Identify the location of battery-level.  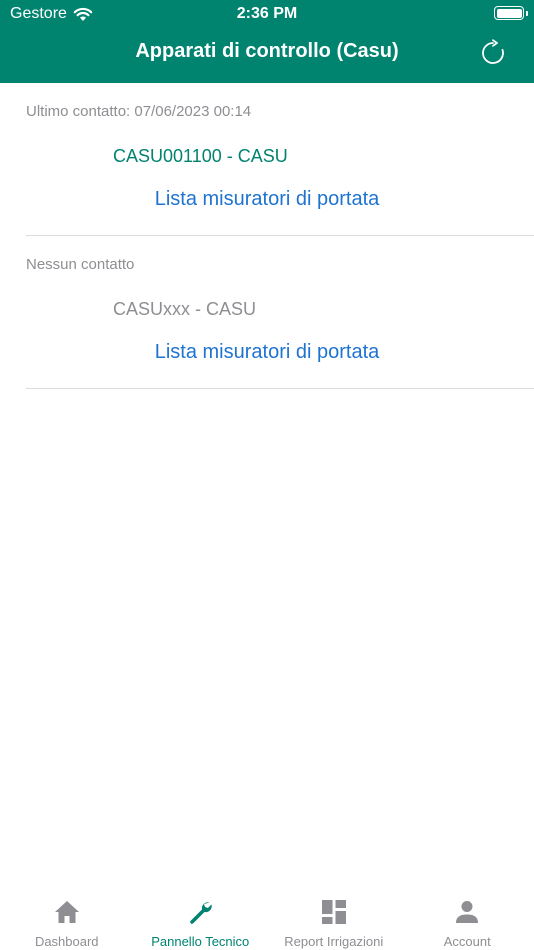
(509, 13).